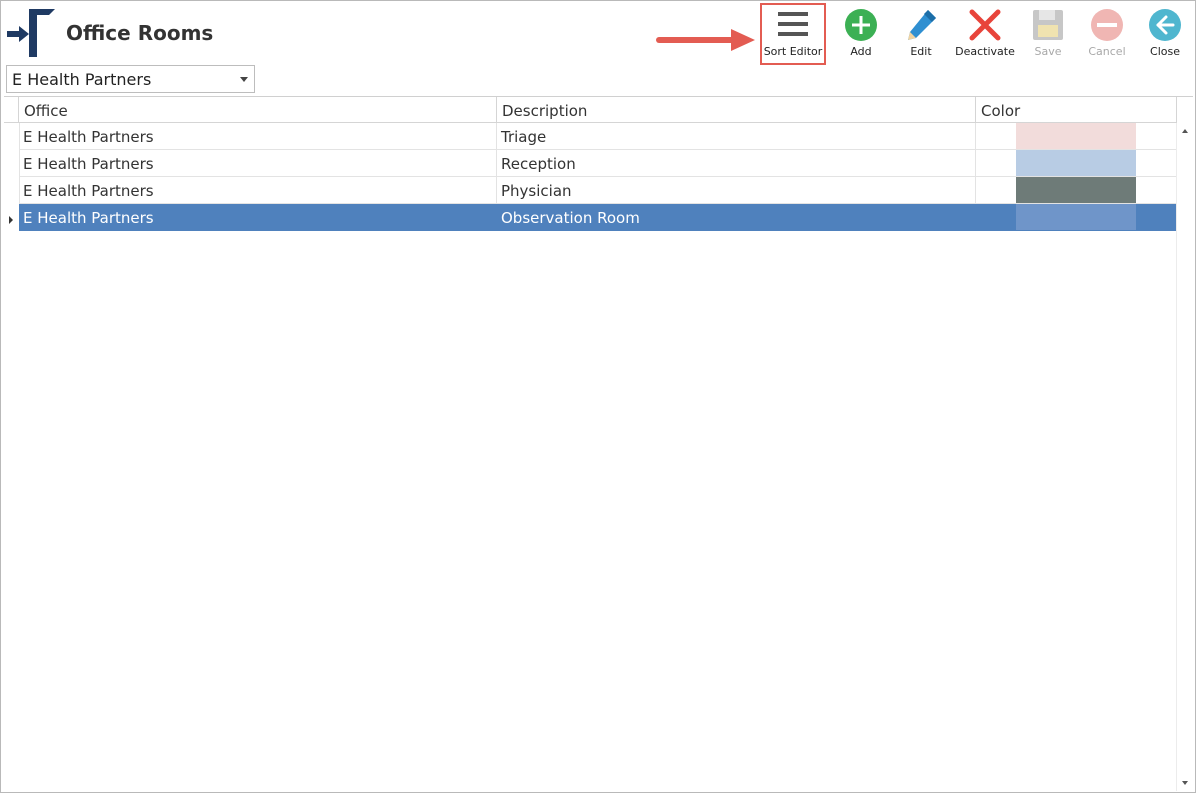  I want to click on edit-button: Edit, so click(921, 33).